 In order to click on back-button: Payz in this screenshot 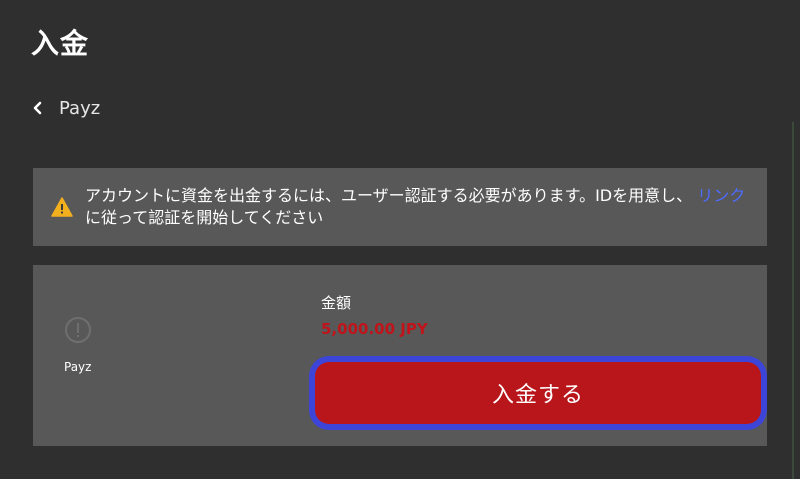, I will do `click(65, 108)`.